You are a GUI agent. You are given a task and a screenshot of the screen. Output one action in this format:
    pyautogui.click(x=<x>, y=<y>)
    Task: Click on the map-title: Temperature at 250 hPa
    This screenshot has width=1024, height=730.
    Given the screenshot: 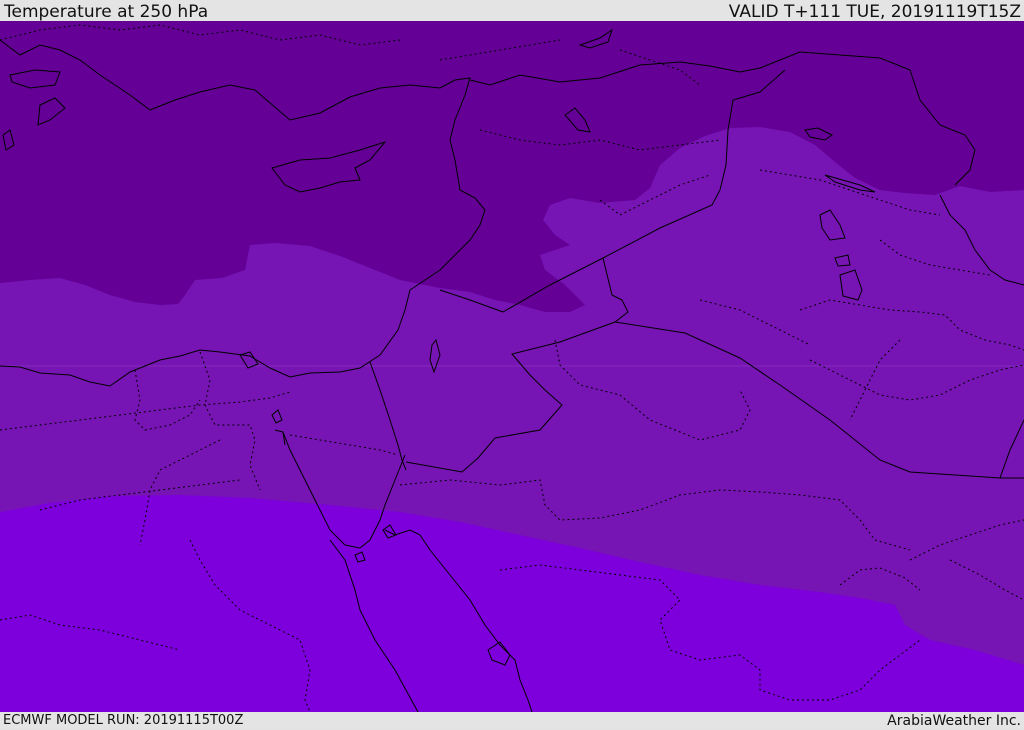 What is the action you would take?
    pyautogui.click(x=106, y=12)
    